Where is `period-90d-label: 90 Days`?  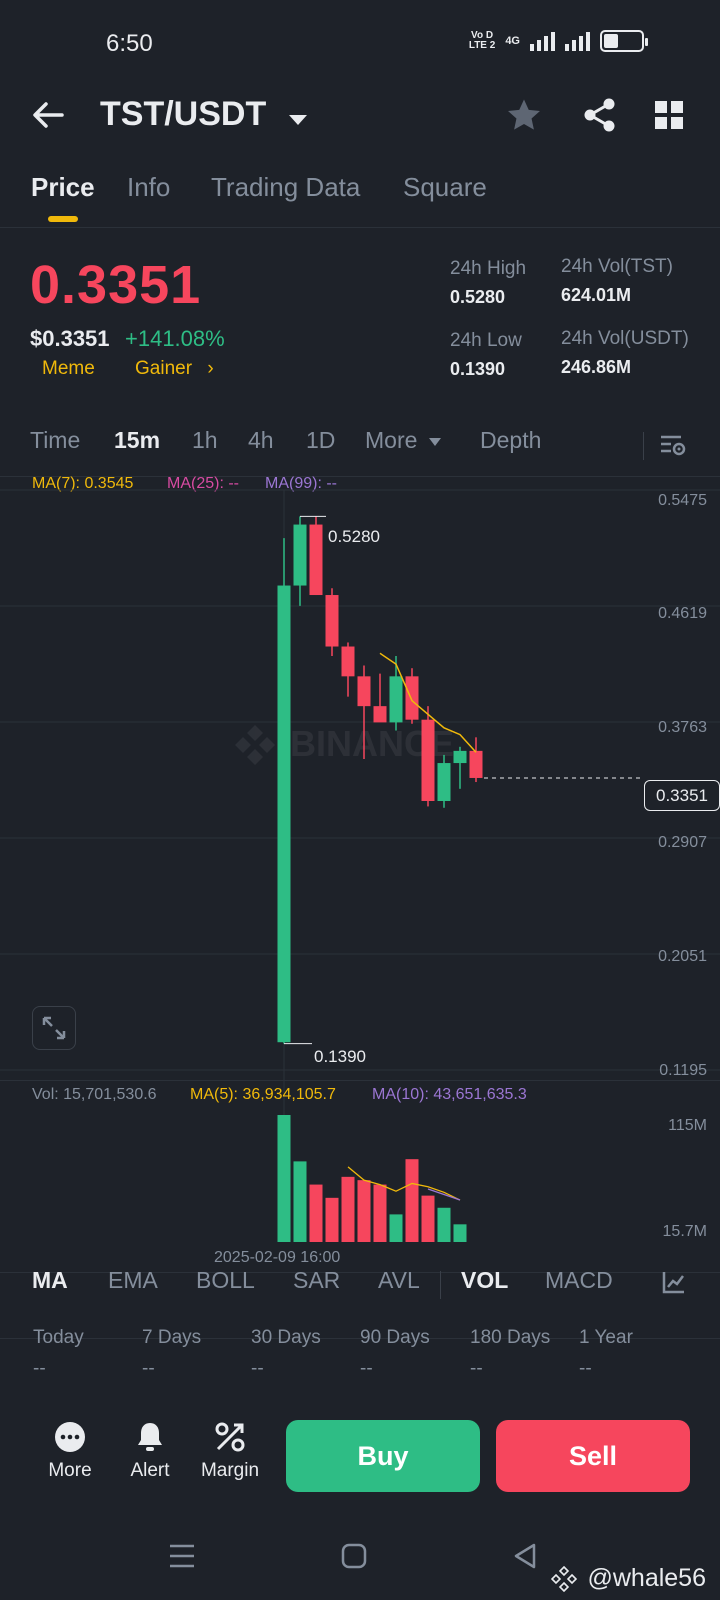 period-90d-label: 90 Days is located at coordinates (395, 1337).